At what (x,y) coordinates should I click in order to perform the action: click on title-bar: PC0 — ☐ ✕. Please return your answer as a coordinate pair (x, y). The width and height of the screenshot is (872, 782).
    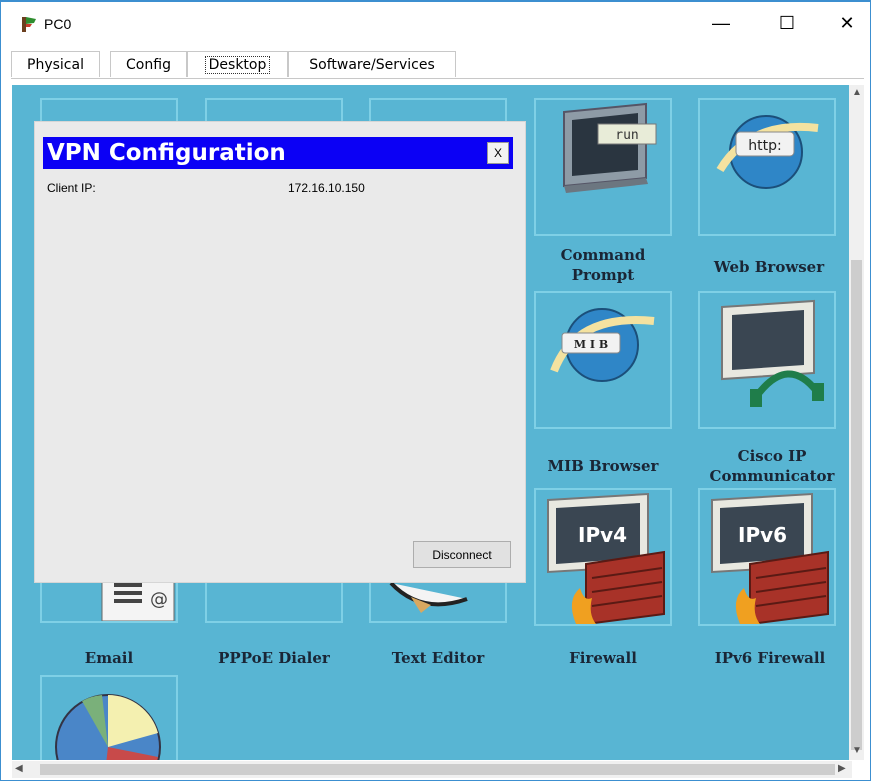
    Looking at the image, I should click on (435, 24).